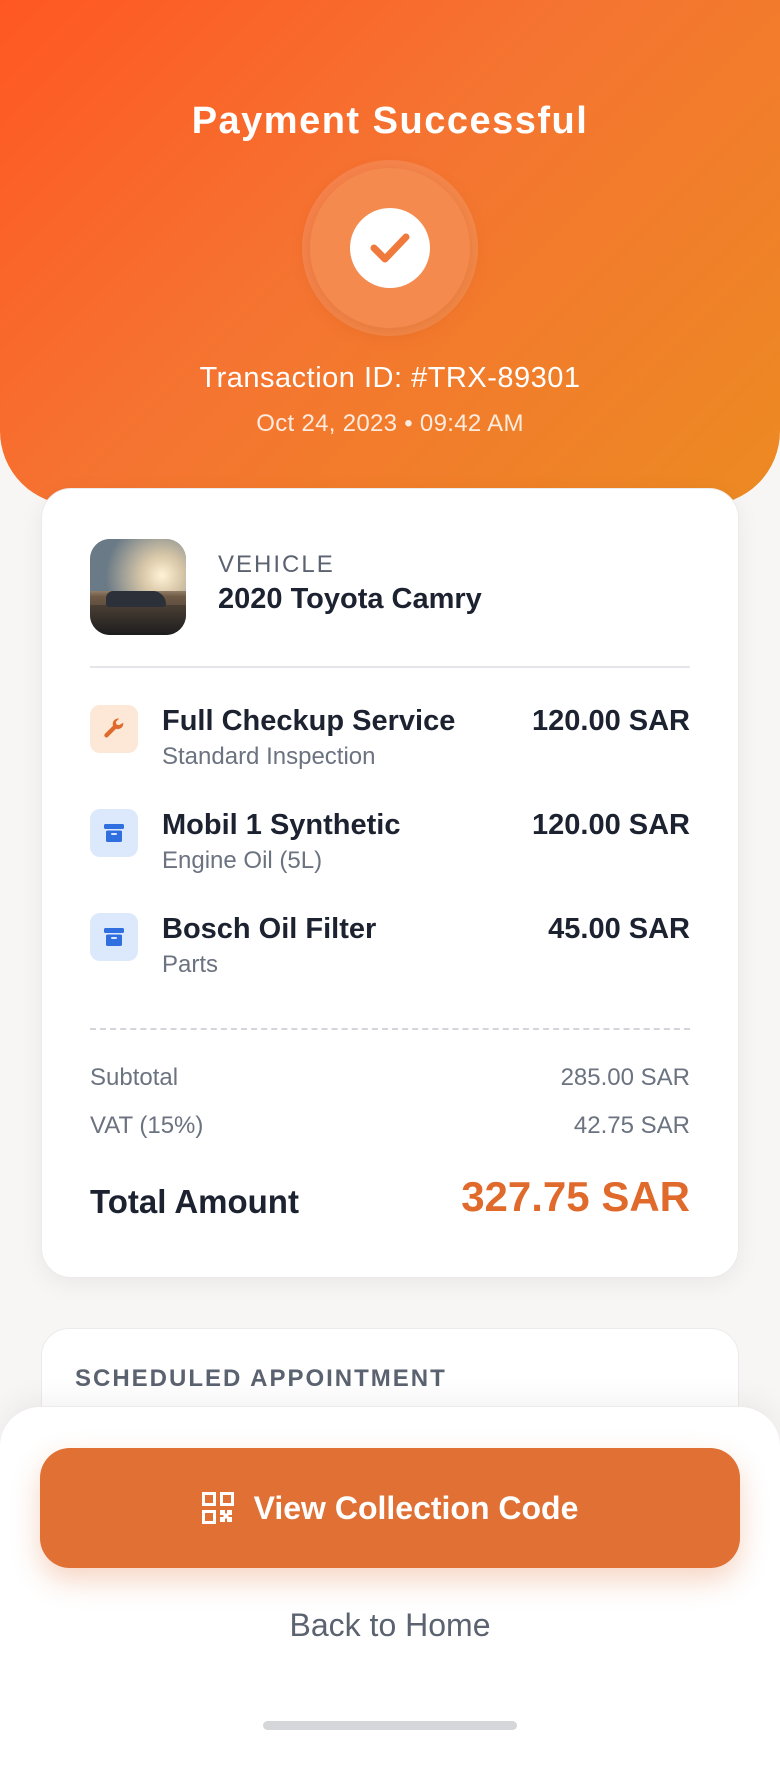  Describe the element at coordinates (390, 667) in the screenshot. I see `divider` at that location.